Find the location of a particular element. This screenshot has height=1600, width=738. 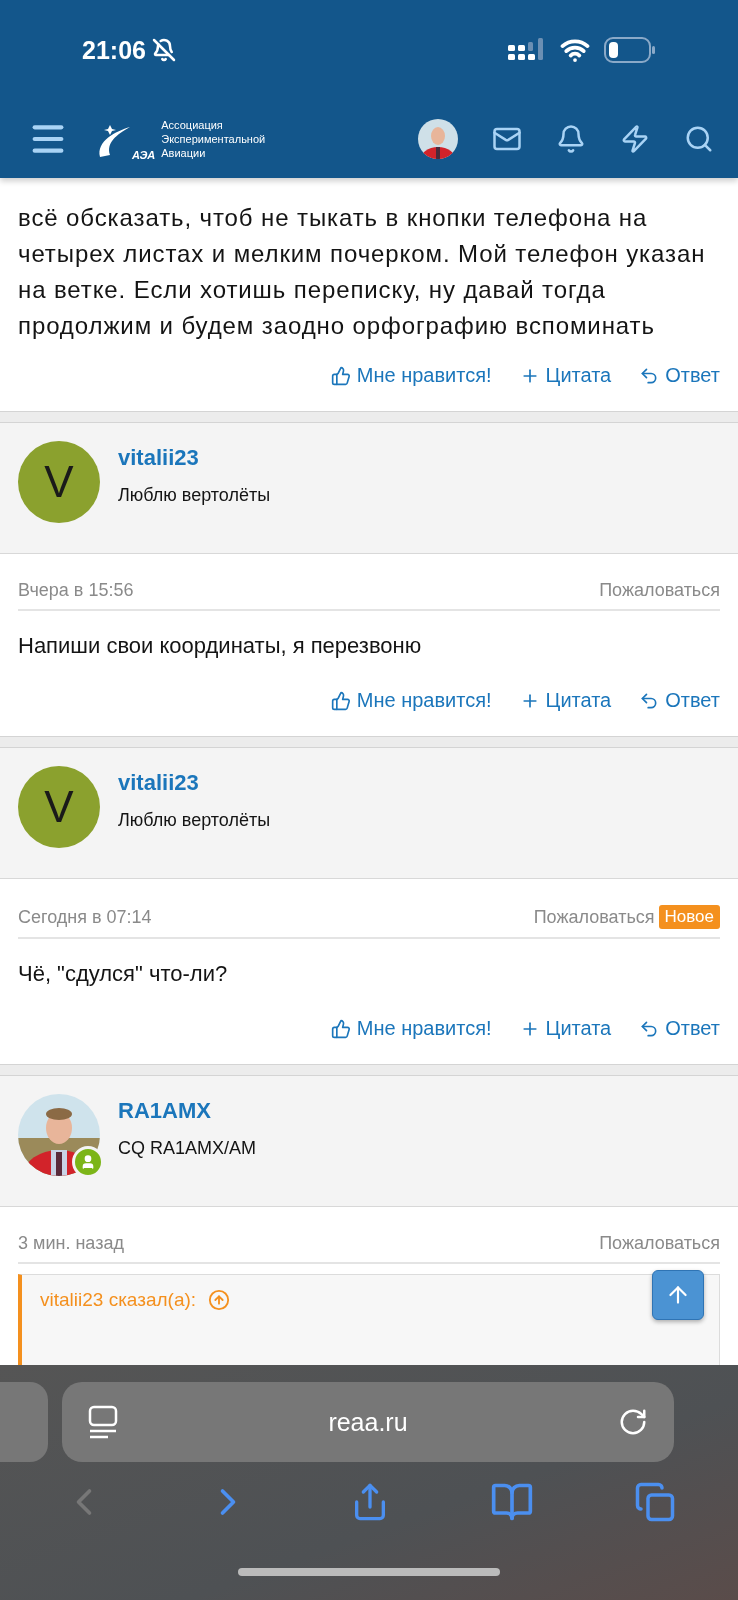

bell-icon is located at coordinates (571, 139).